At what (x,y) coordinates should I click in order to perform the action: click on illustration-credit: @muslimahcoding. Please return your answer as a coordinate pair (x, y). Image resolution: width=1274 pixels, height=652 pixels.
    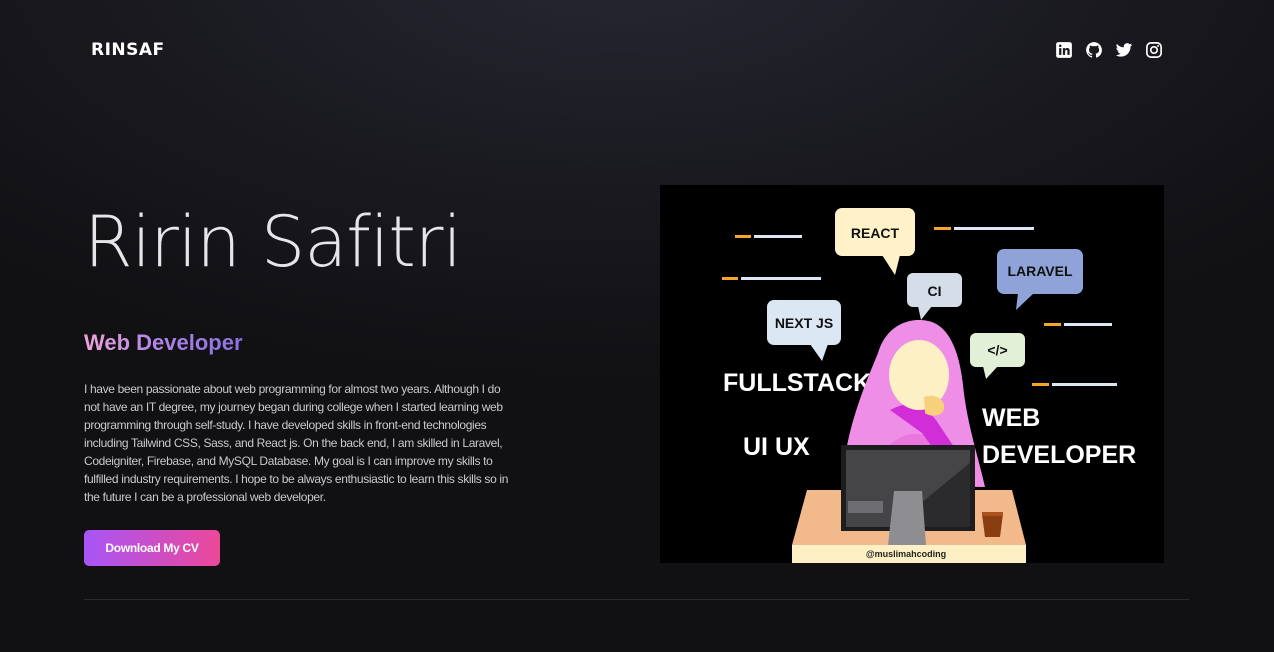
    Looking at the image, I should click on (906, 554).